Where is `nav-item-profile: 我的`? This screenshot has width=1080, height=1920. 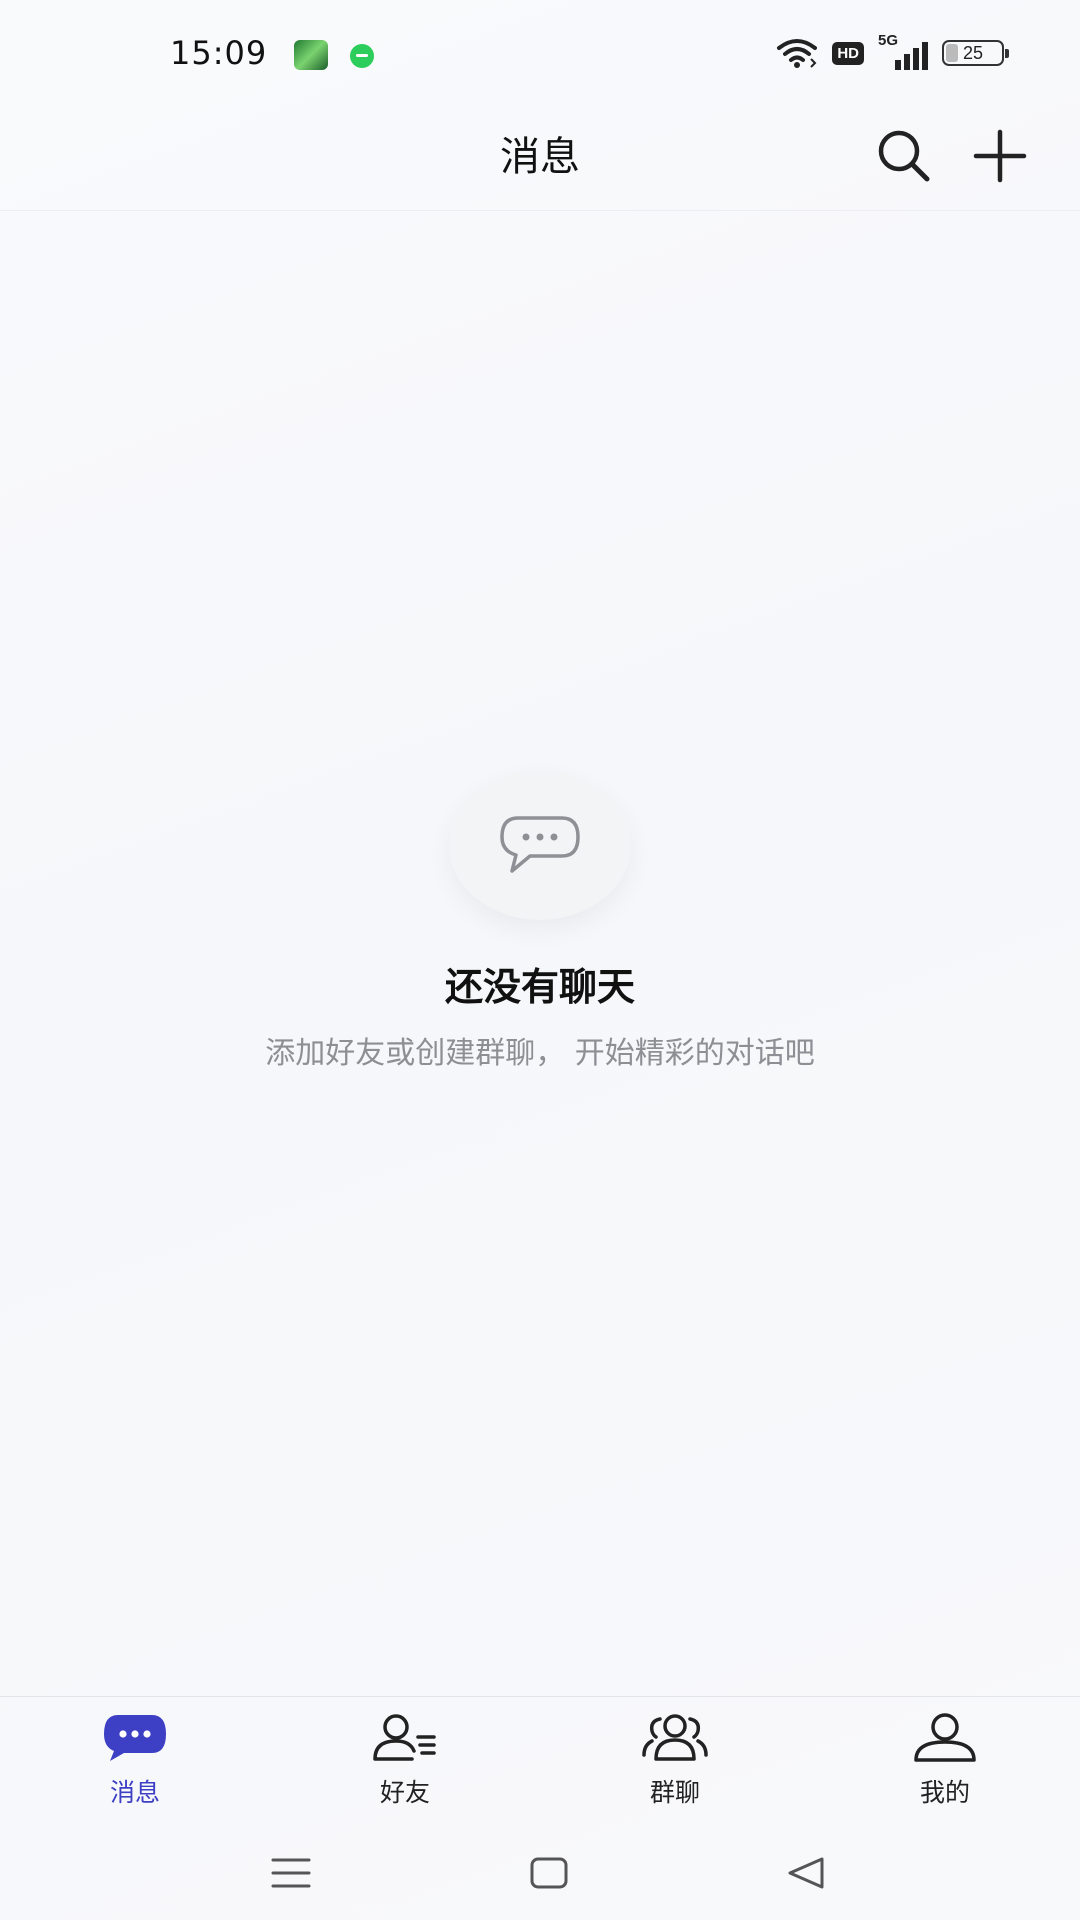
nav-item-profile: 我的 is located at coordinates (945, 1759).